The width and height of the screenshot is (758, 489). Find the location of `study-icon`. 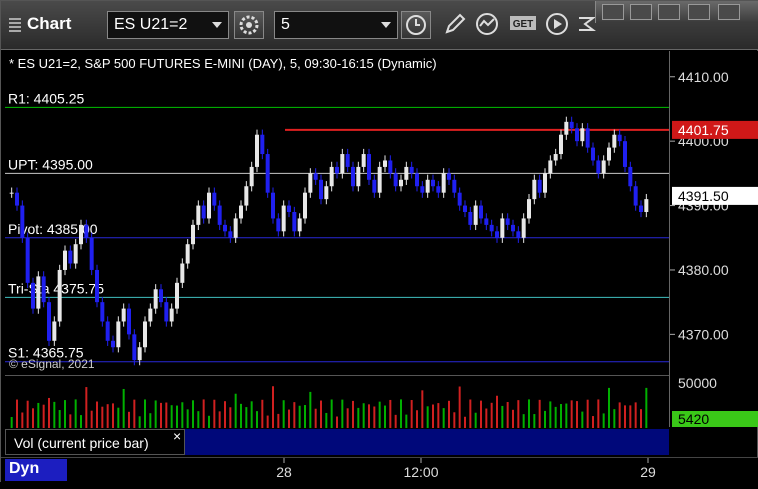

study-icon is located at coordinates (487, 24).